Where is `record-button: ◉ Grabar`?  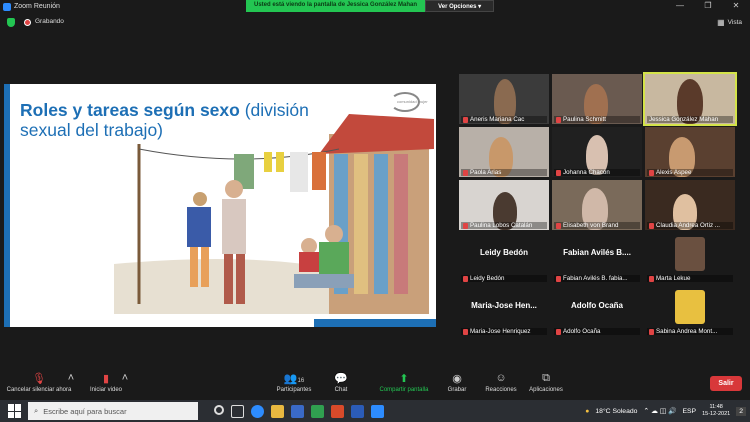
record-button: ◉ Grabar is located at coordinates (457, 382).